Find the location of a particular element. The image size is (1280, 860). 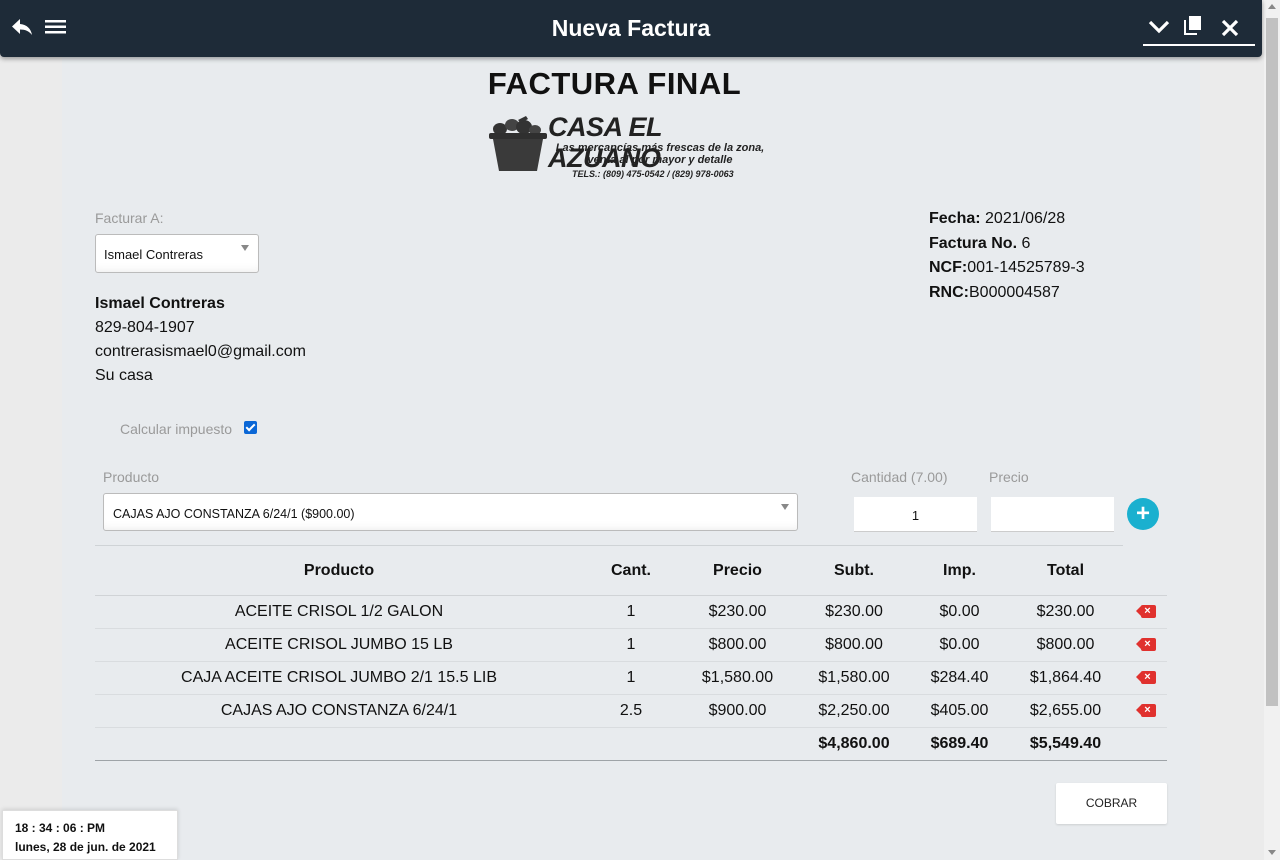

clock-time: 18 : 34 : 06 : PM is located at coordinates (60, 828).